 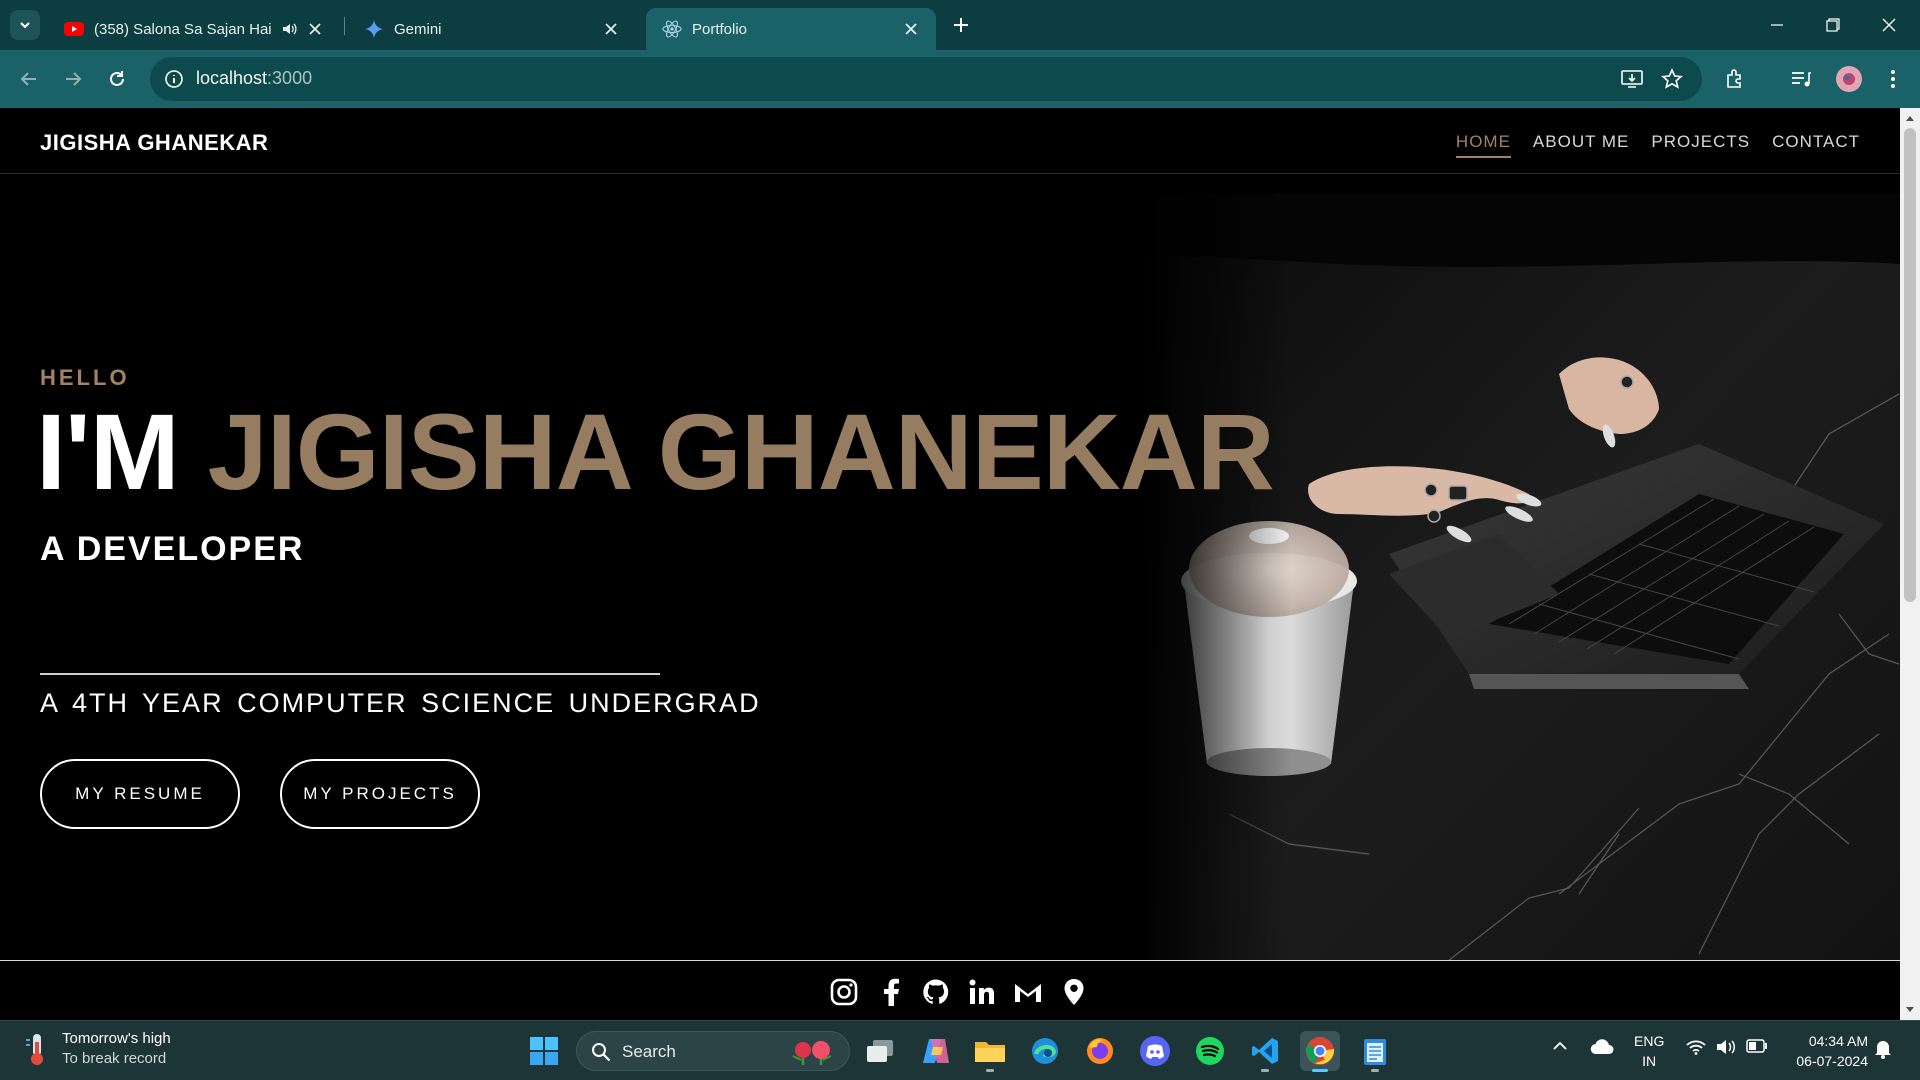 I want to click on edge-icon, so click(x=1045, y=1051).